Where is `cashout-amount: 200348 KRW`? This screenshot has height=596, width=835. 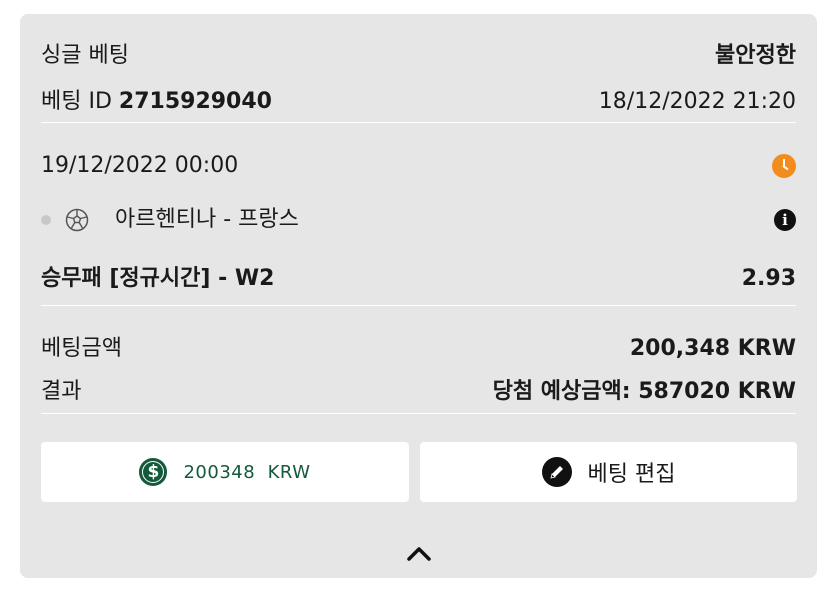
cashout-amount: 200348 KRW is located at coordinates (247, 472).